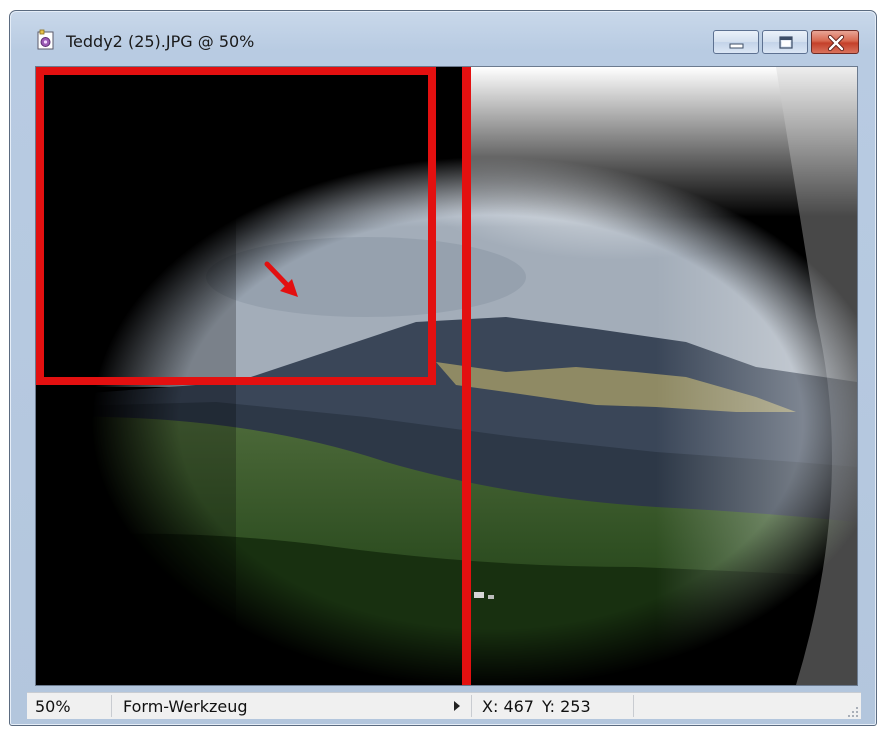 The image size is (890, 737). I want to click on tool-expand-arrow-icon, so click(457, 706).